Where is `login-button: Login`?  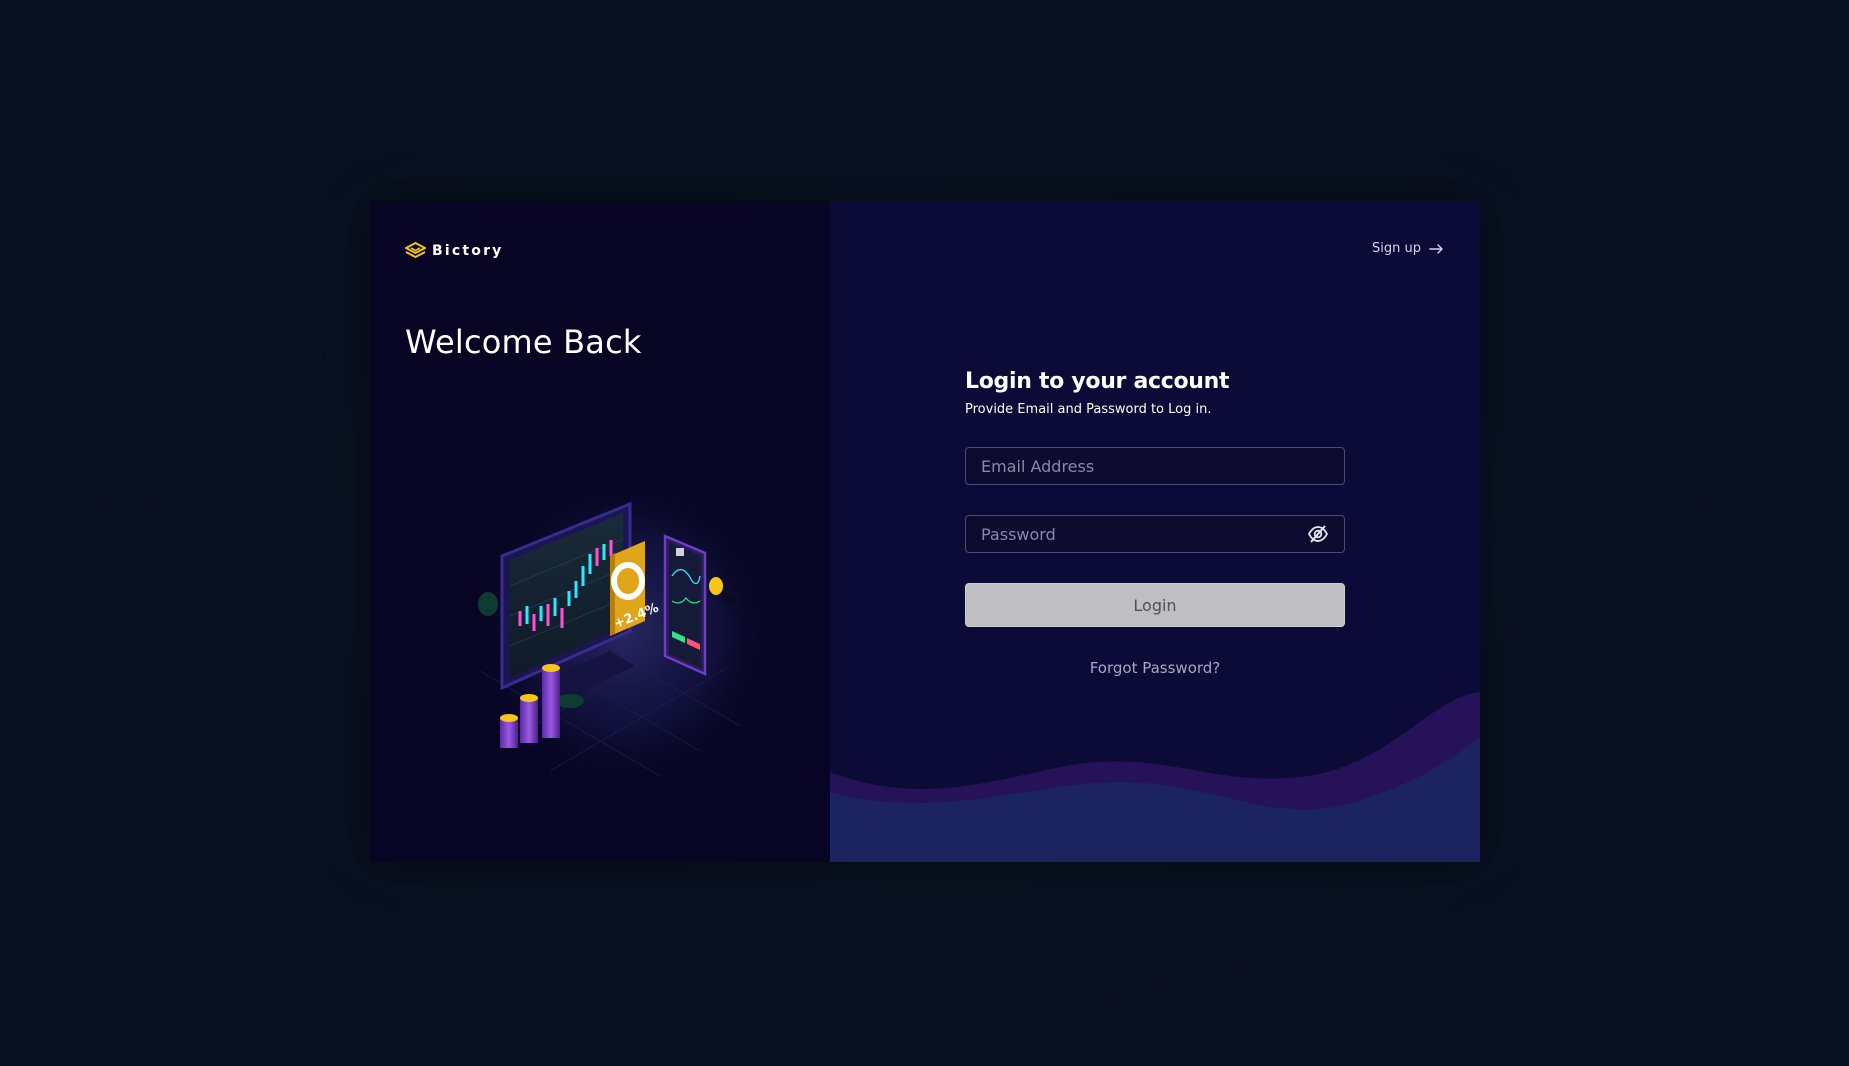 login-button: Login is located at coordinates (1155, 605).